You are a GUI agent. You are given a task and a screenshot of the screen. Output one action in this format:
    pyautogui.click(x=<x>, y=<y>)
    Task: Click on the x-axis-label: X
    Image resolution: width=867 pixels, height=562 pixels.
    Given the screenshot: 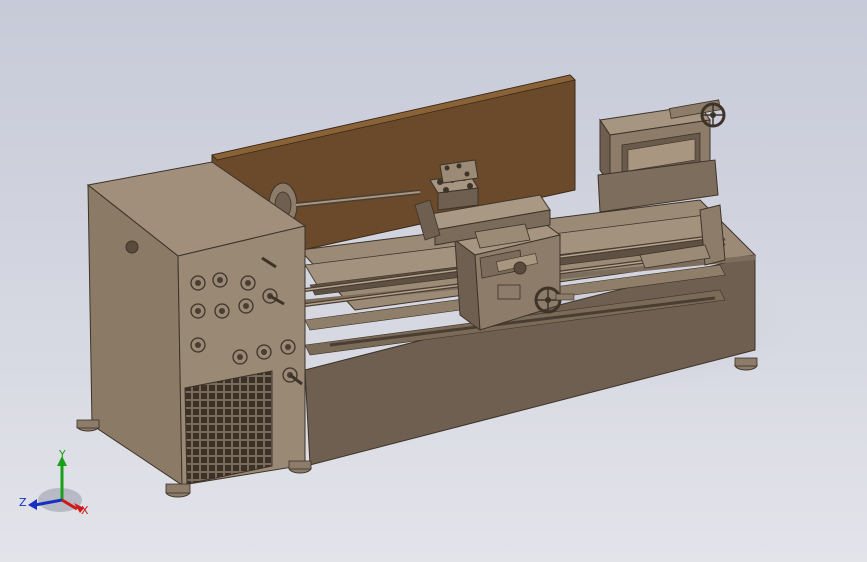 What is the action you would take?
    pyautogui.click(x=85, y=510)
    